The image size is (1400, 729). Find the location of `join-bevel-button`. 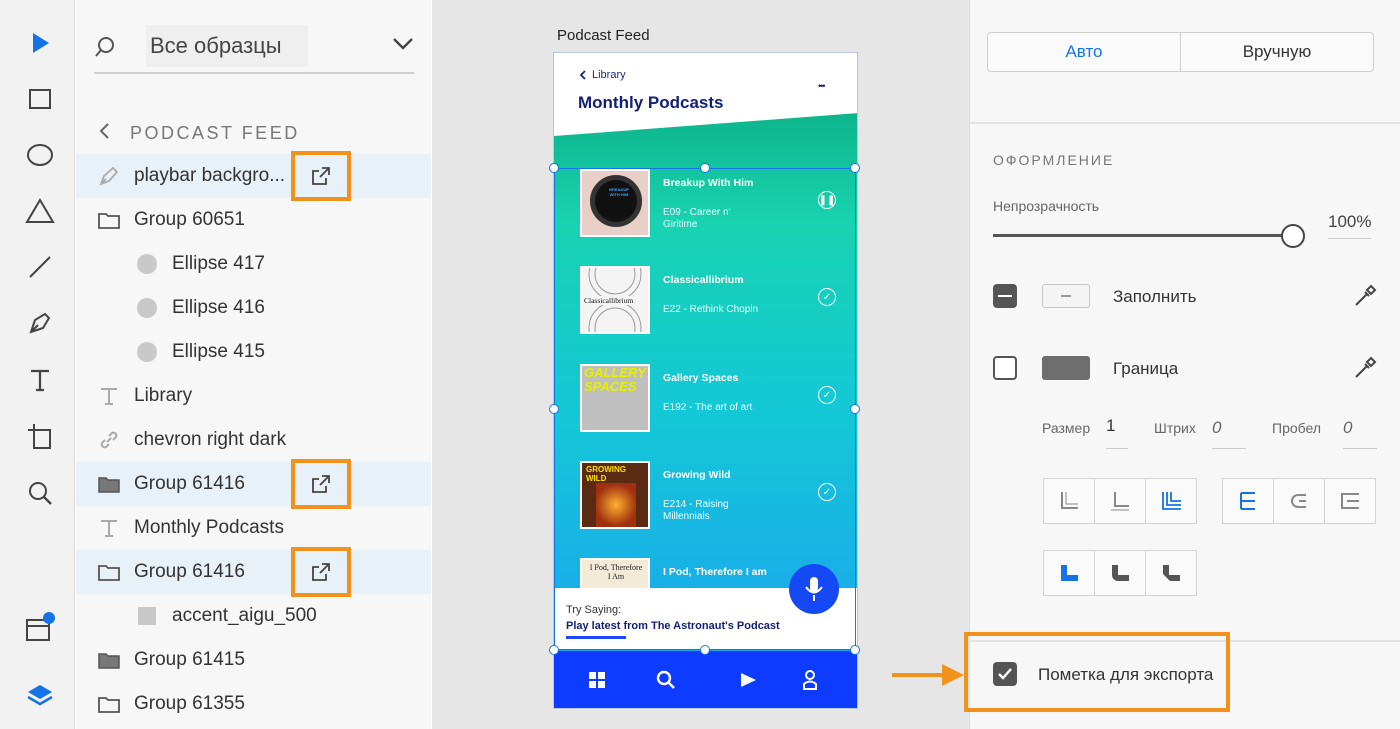

join-bevel-button is located at coordinates (1171, 573).